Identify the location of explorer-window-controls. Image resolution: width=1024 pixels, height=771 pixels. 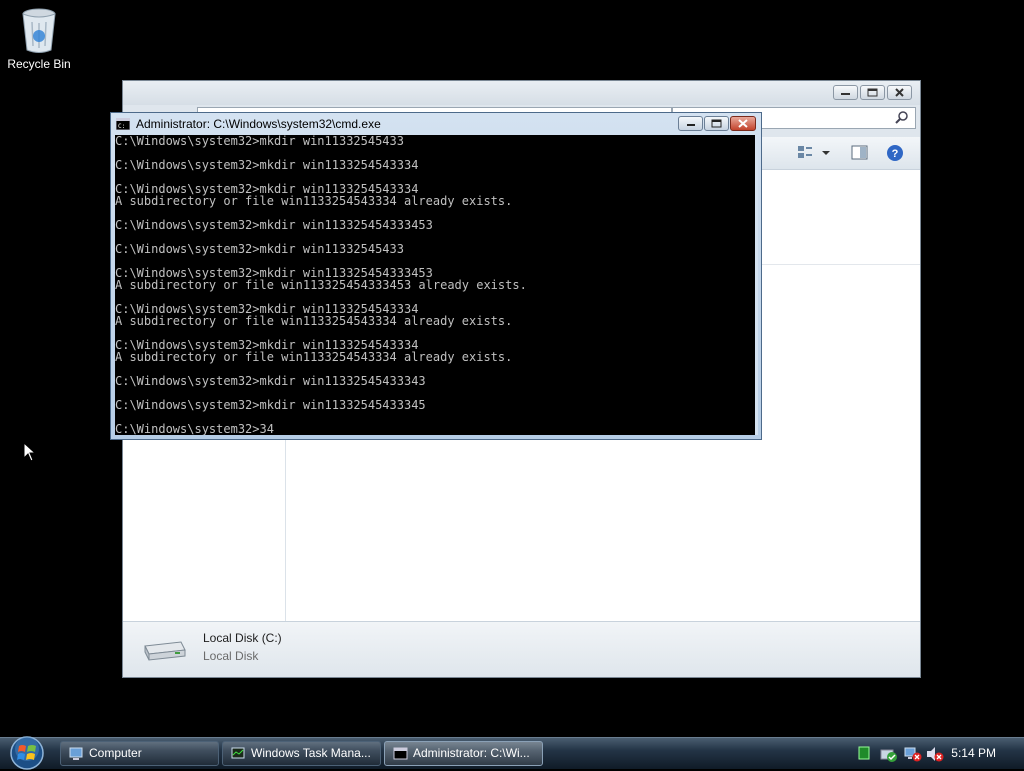
(872, 92).